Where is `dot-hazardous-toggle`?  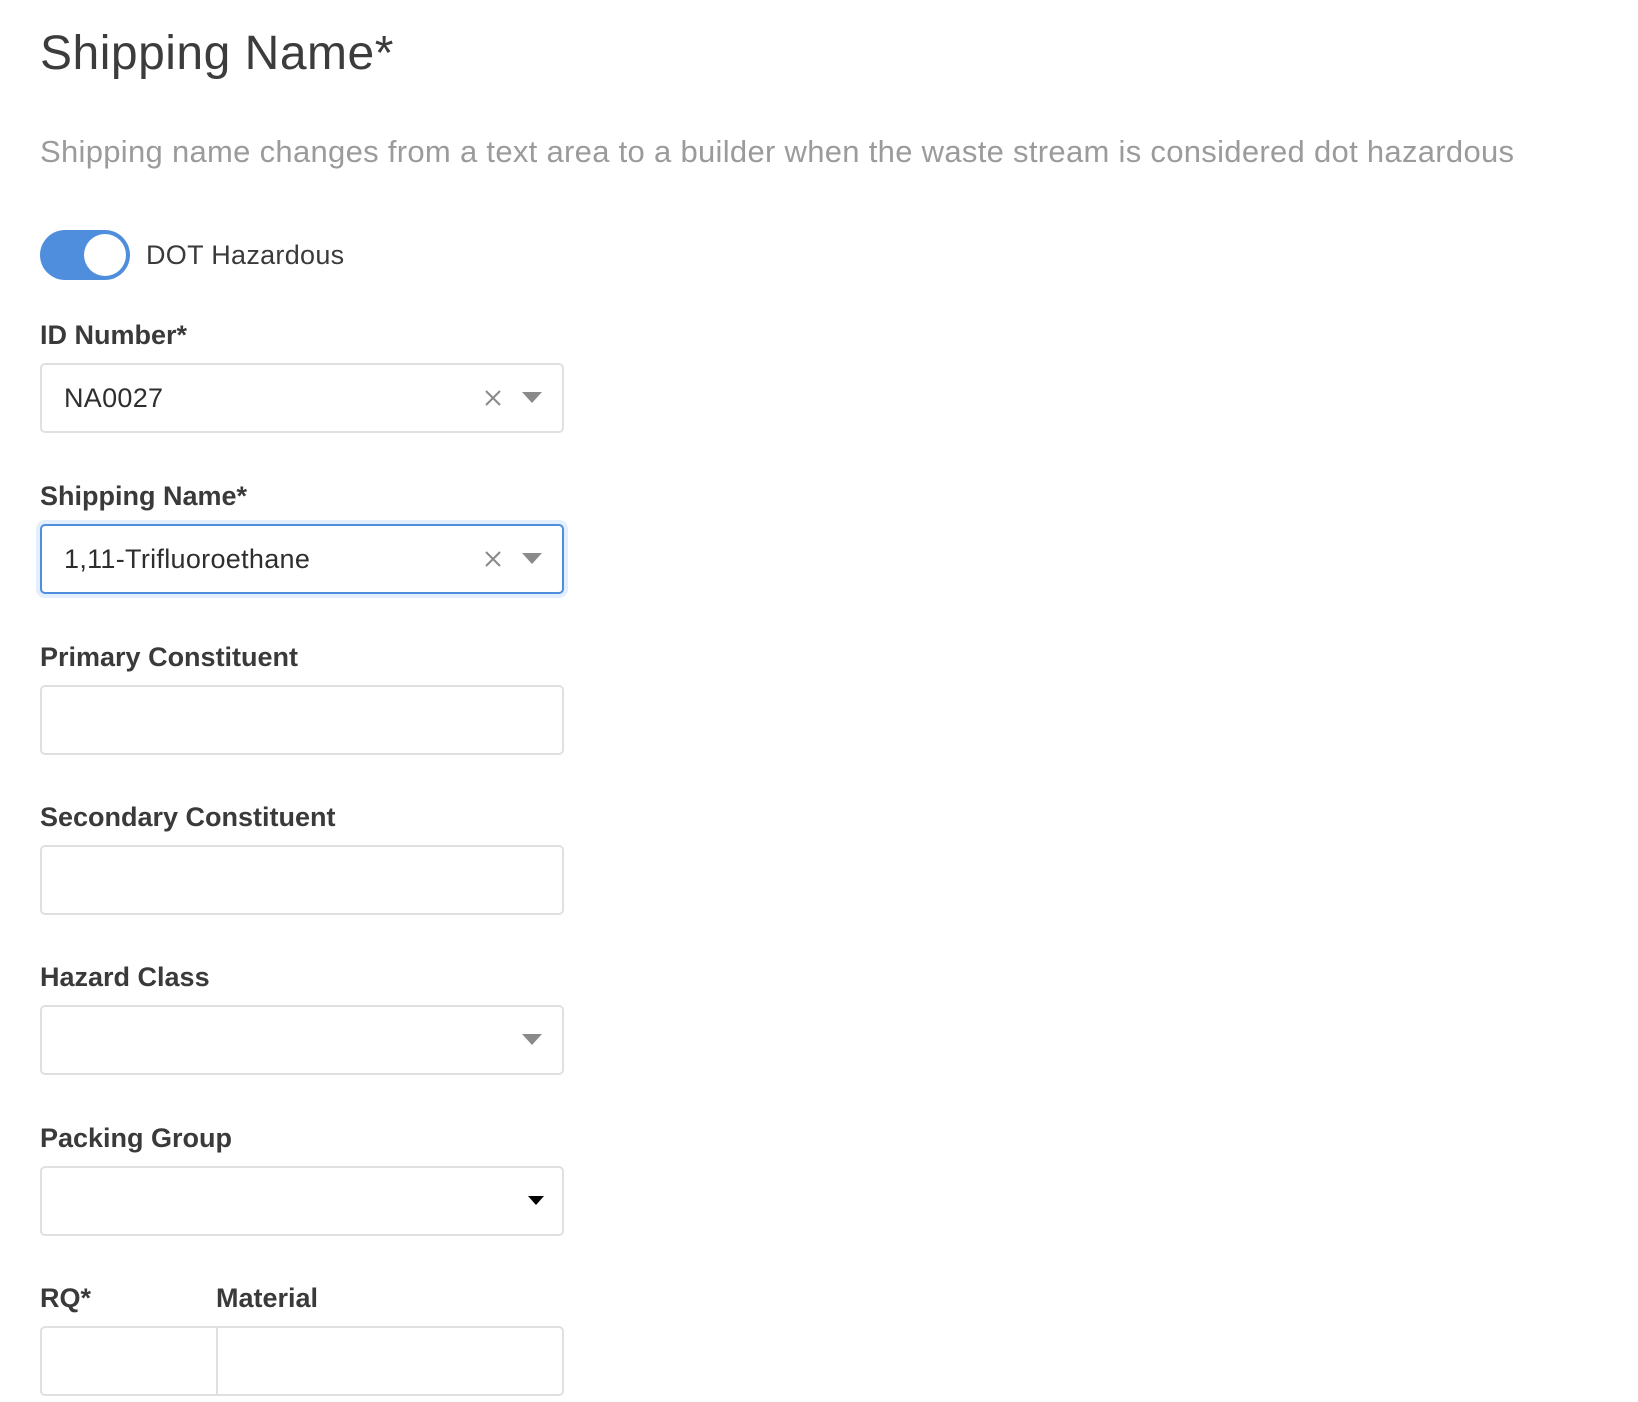 dot-hazardous-toggle is located at coordinates (85, 255).